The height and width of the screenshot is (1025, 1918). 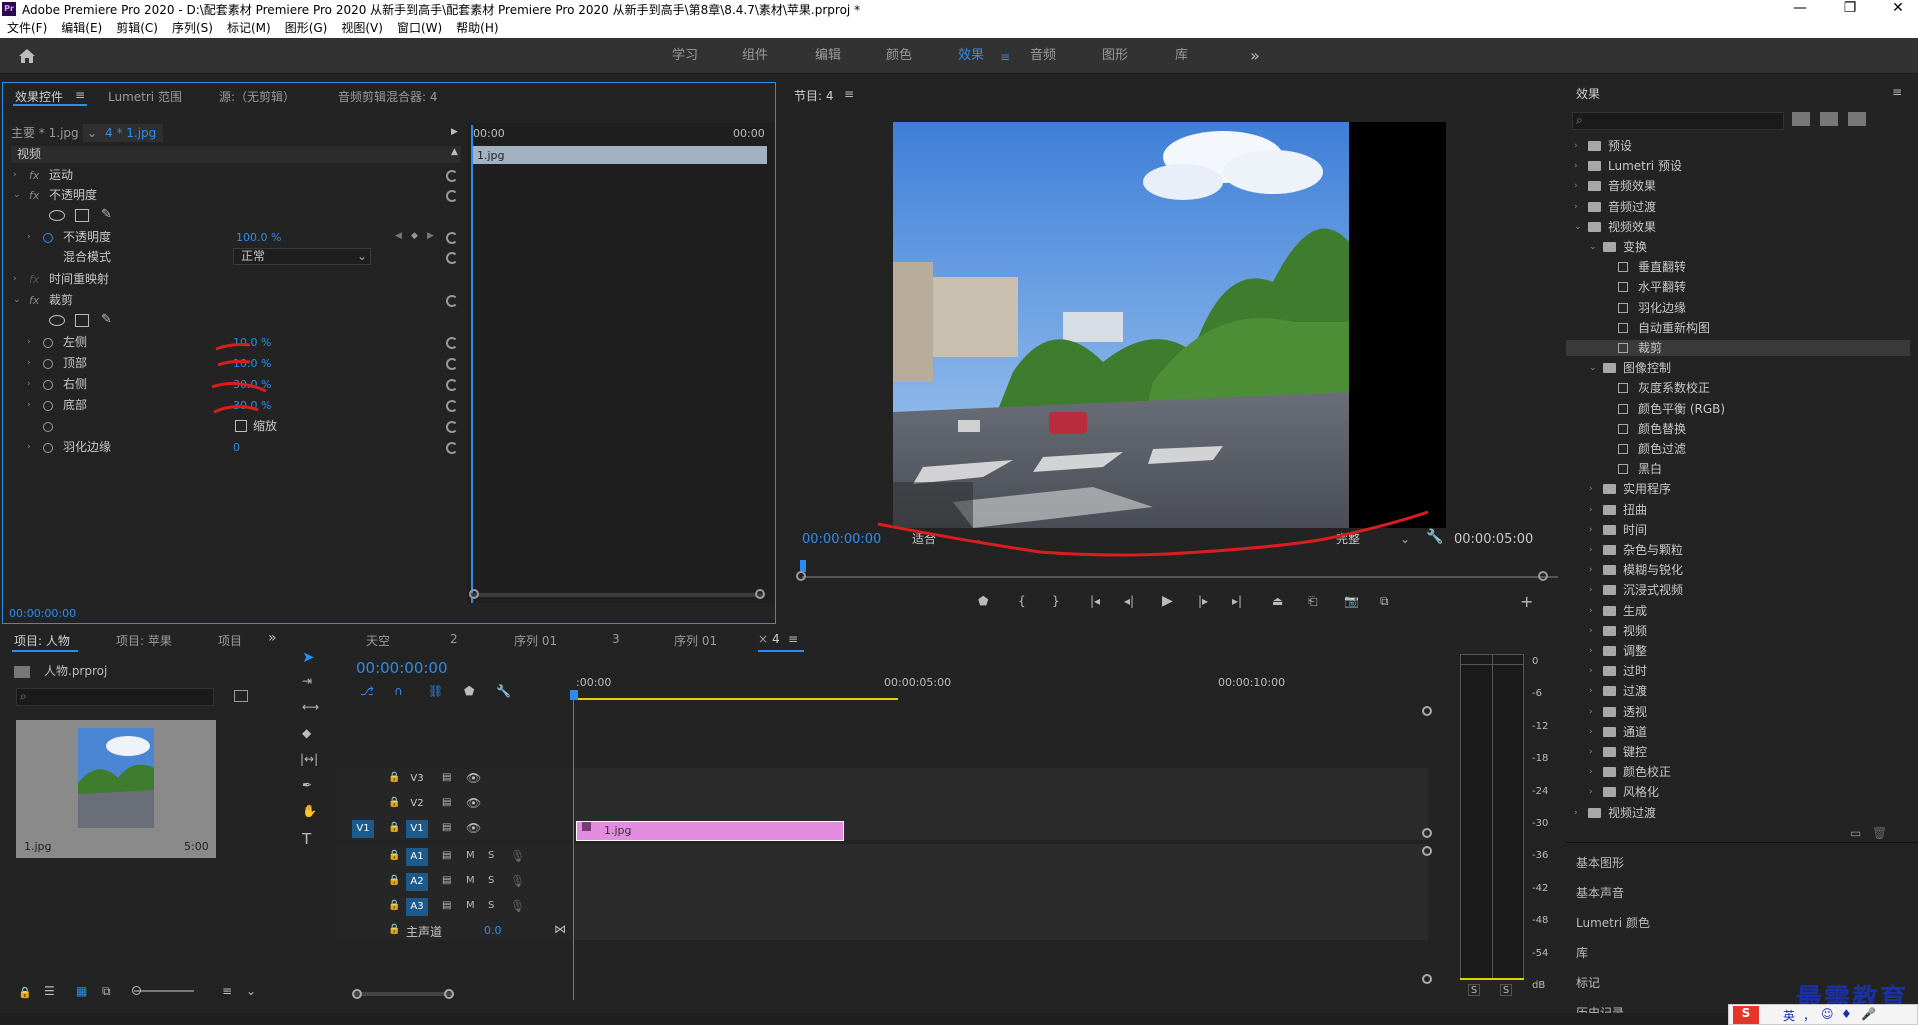 I want to click on scrub-handle-right, so click(x=1543, y=576).